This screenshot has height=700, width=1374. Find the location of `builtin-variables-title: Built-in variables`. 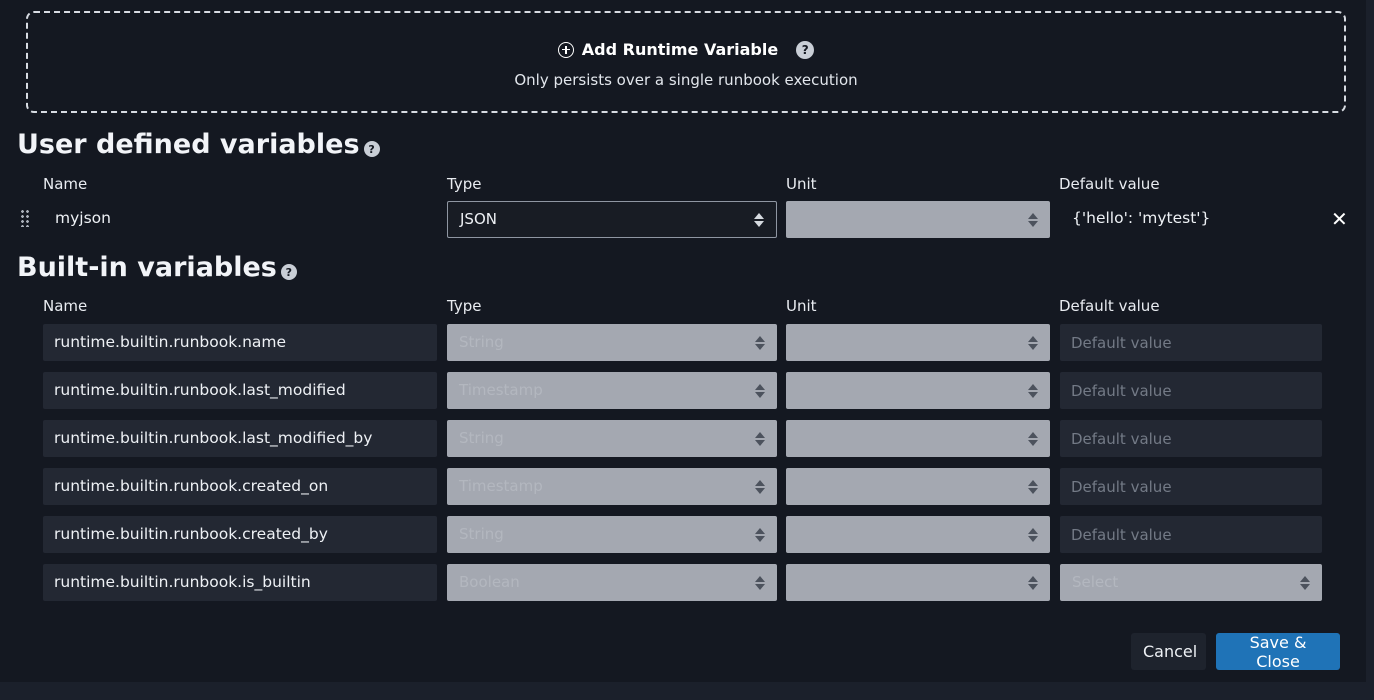

builtin-variables-title: Built-in variables is located at coordinates (147, 267).